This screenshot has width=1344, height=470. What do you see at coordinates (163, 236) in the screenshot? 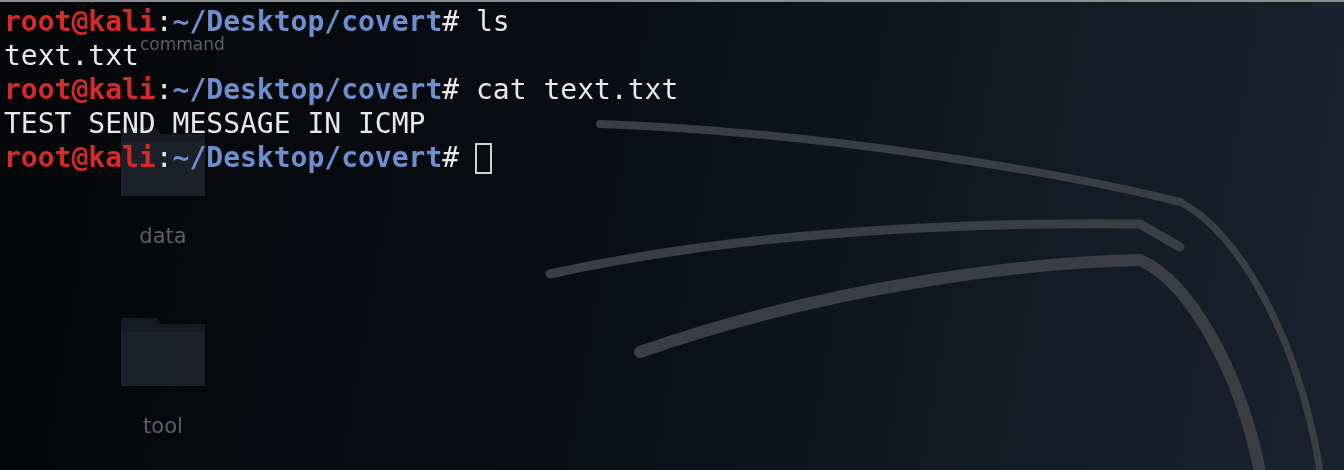
I see `folder-label: data` at bounding box center [163, 236].